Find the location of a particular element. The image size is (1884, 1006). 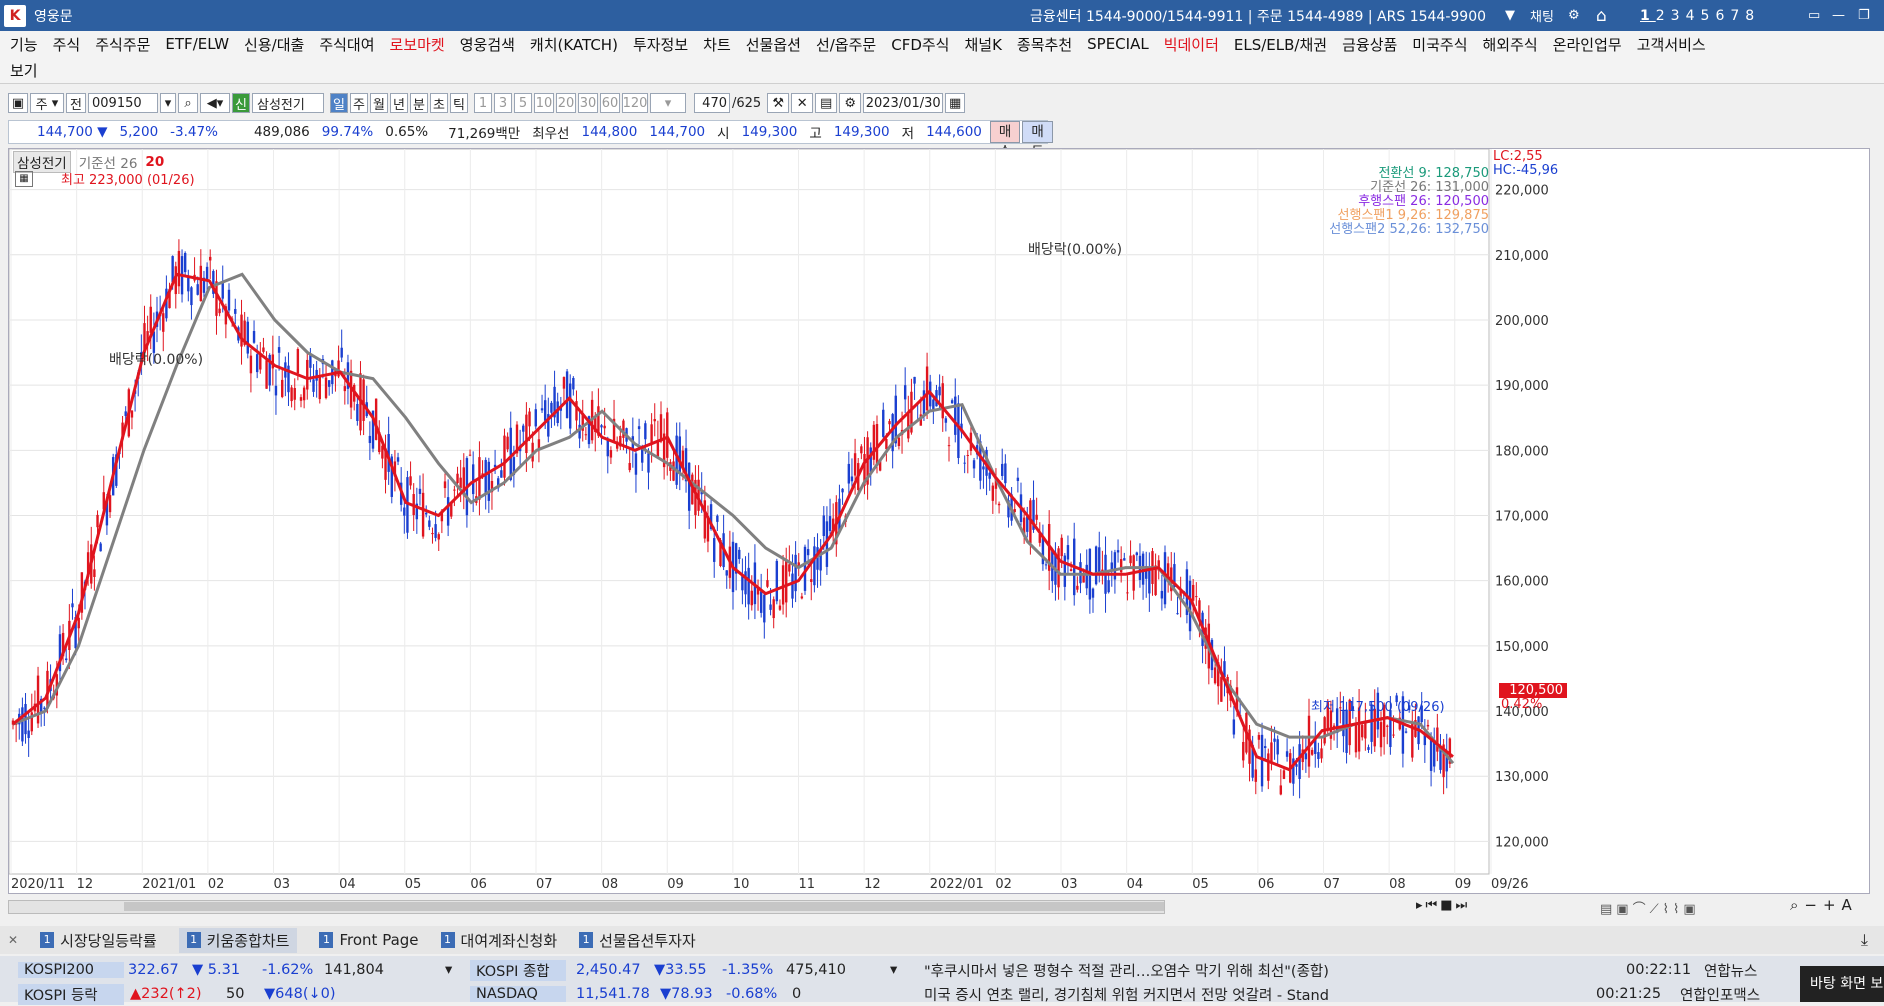

interval-button-10: 10 is located at coordinates (544, 103).